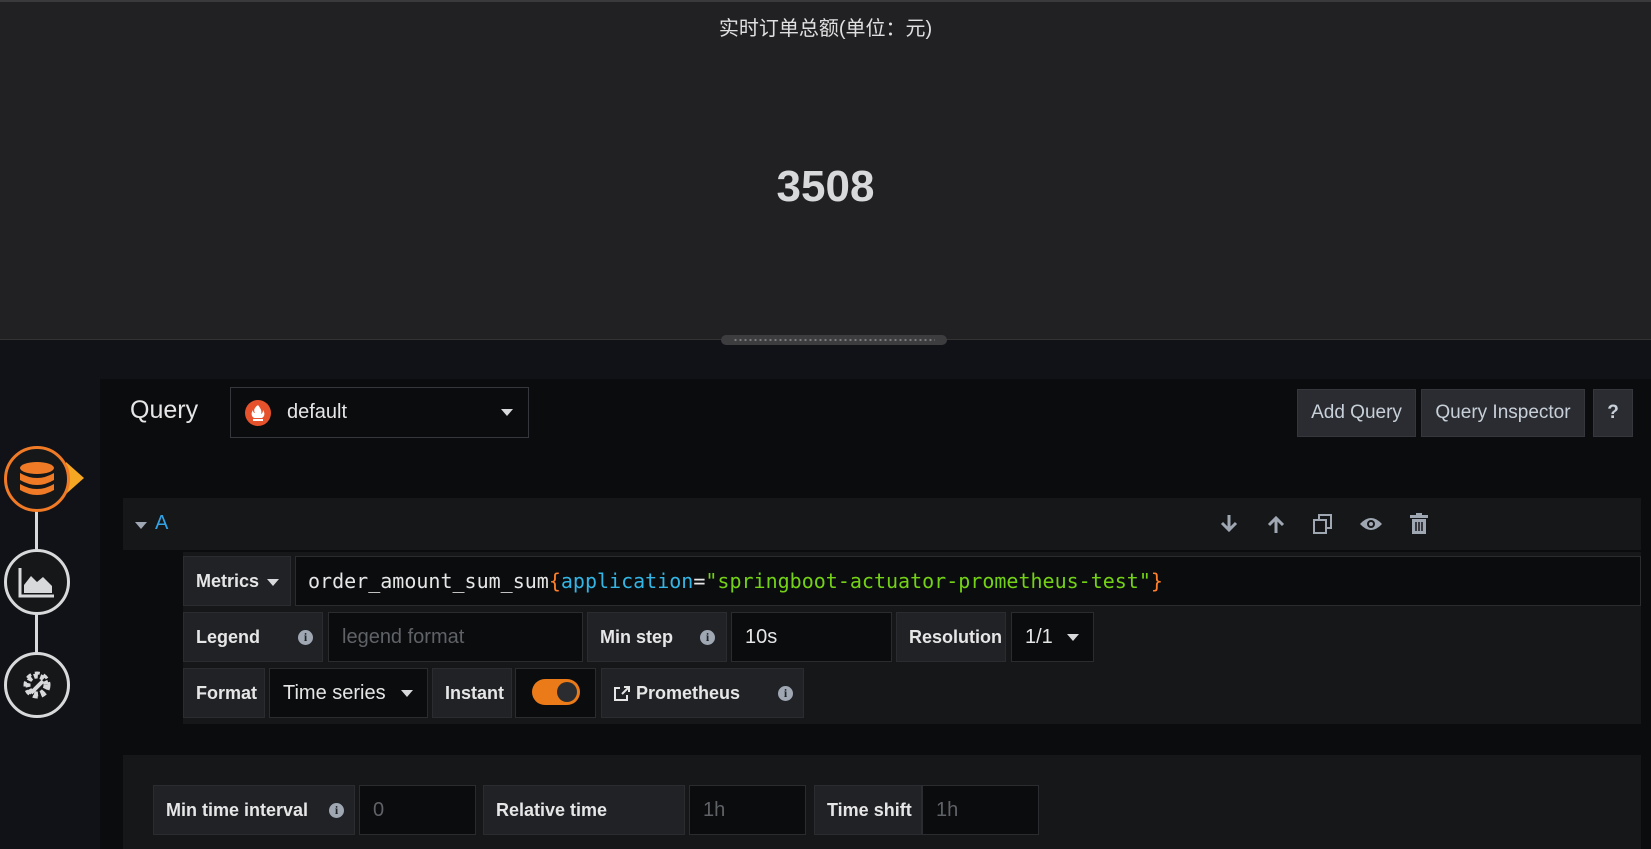  Describe the element at coordinates (747, 810) in the screenshot. I see `relative-time-input: 1h` at that location.